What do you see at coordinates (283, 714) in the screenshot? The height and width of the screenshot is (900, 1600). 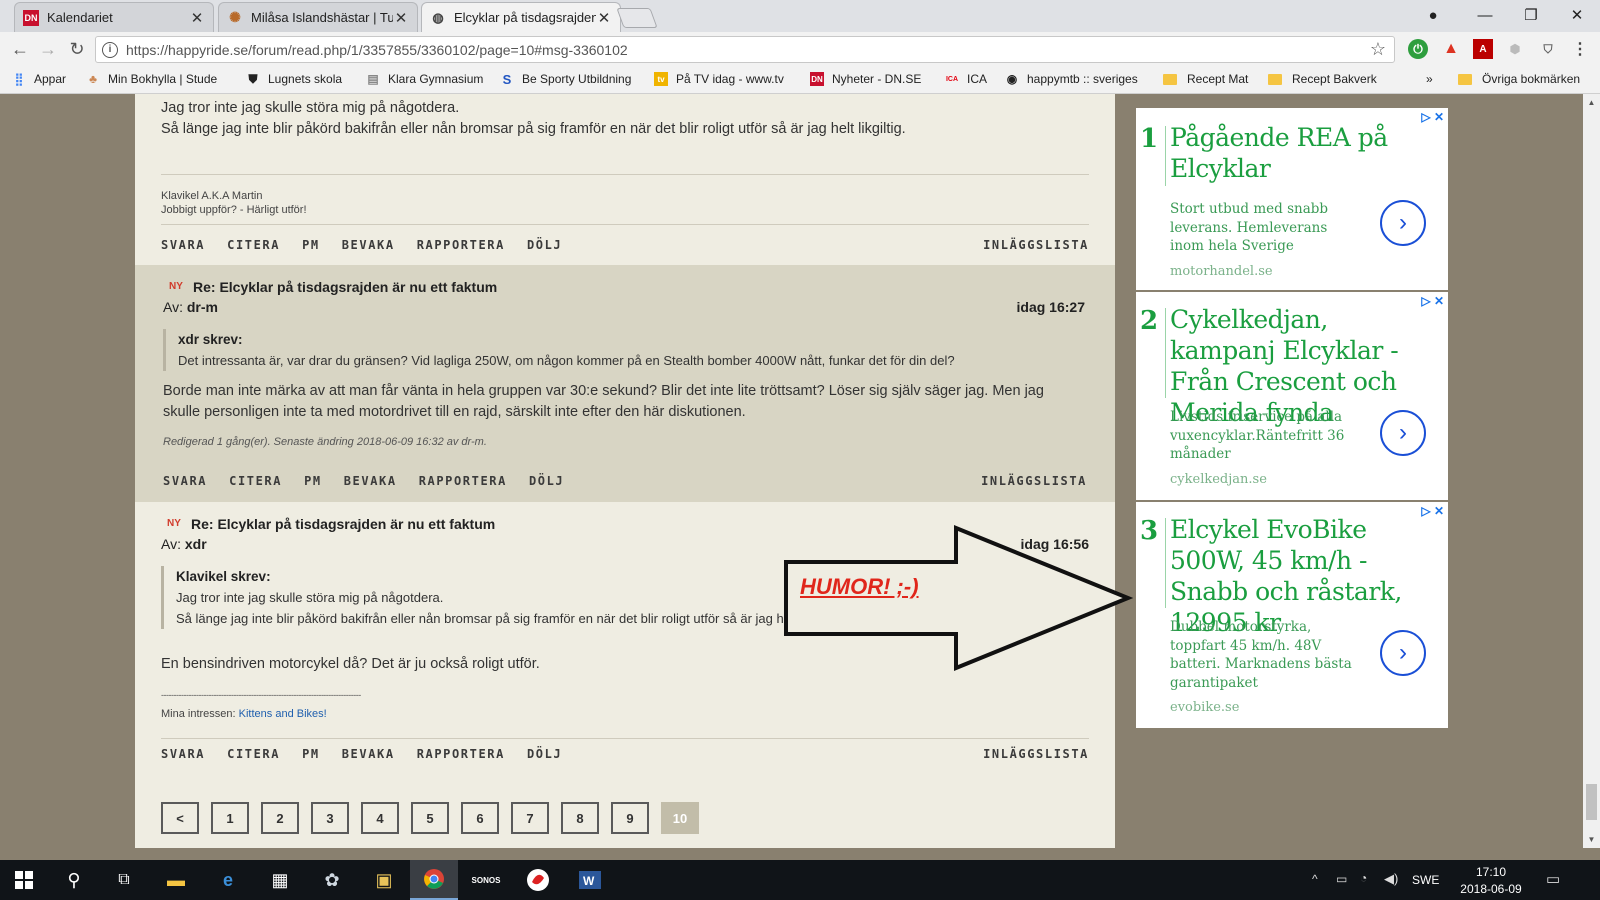 I see `signature-link: Kittens and Bikes!` at bounding box center [283, 714].